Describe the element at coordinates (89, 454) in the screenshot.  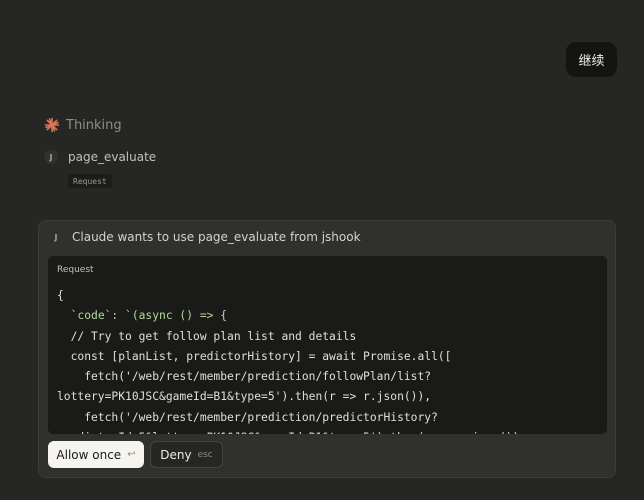
I see `allow-once-label: Allow once` at that location.